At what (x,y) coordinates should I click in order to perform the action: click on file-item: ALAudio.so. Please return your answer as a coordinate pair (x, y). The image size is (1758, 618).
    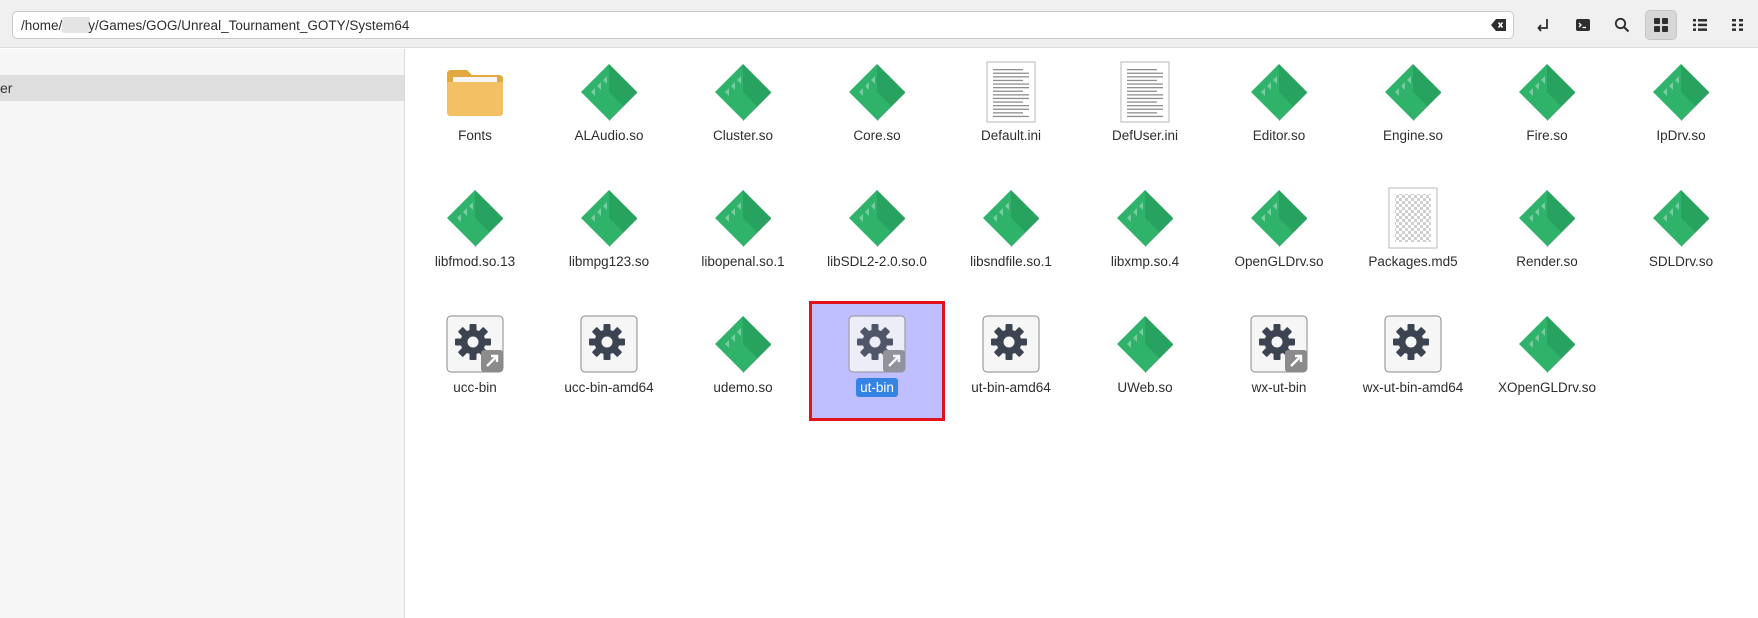
    Looking at the image, I should click on (609, 109).